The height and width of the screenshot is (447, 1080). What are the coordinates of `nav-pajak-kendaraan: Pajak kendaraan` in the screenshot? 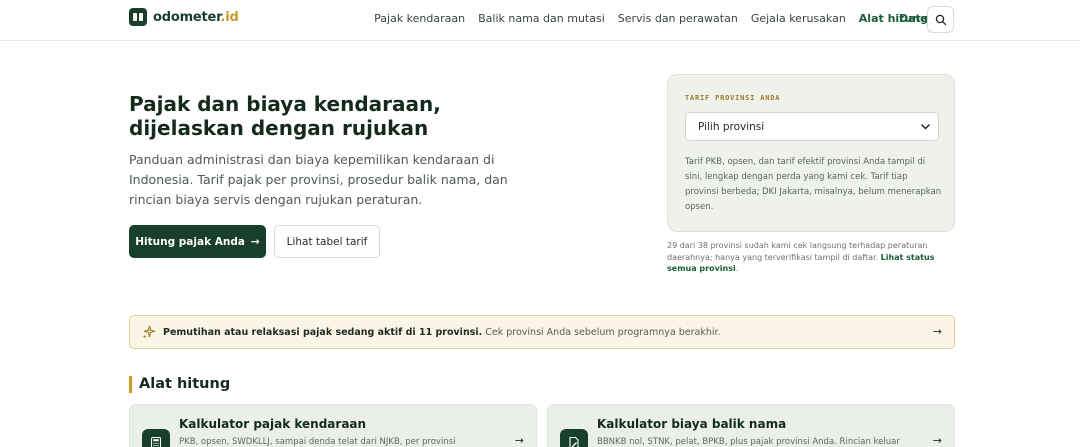 It's located at (419, 18).